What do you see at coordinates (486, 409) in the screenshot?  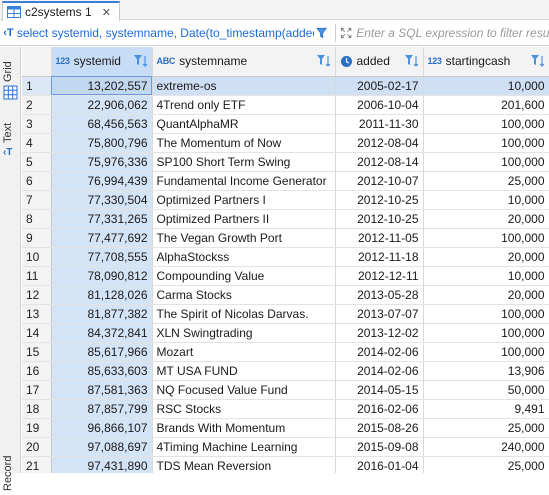 I see `startingcash-cell: 9,491` at bounding box center [486, 409].